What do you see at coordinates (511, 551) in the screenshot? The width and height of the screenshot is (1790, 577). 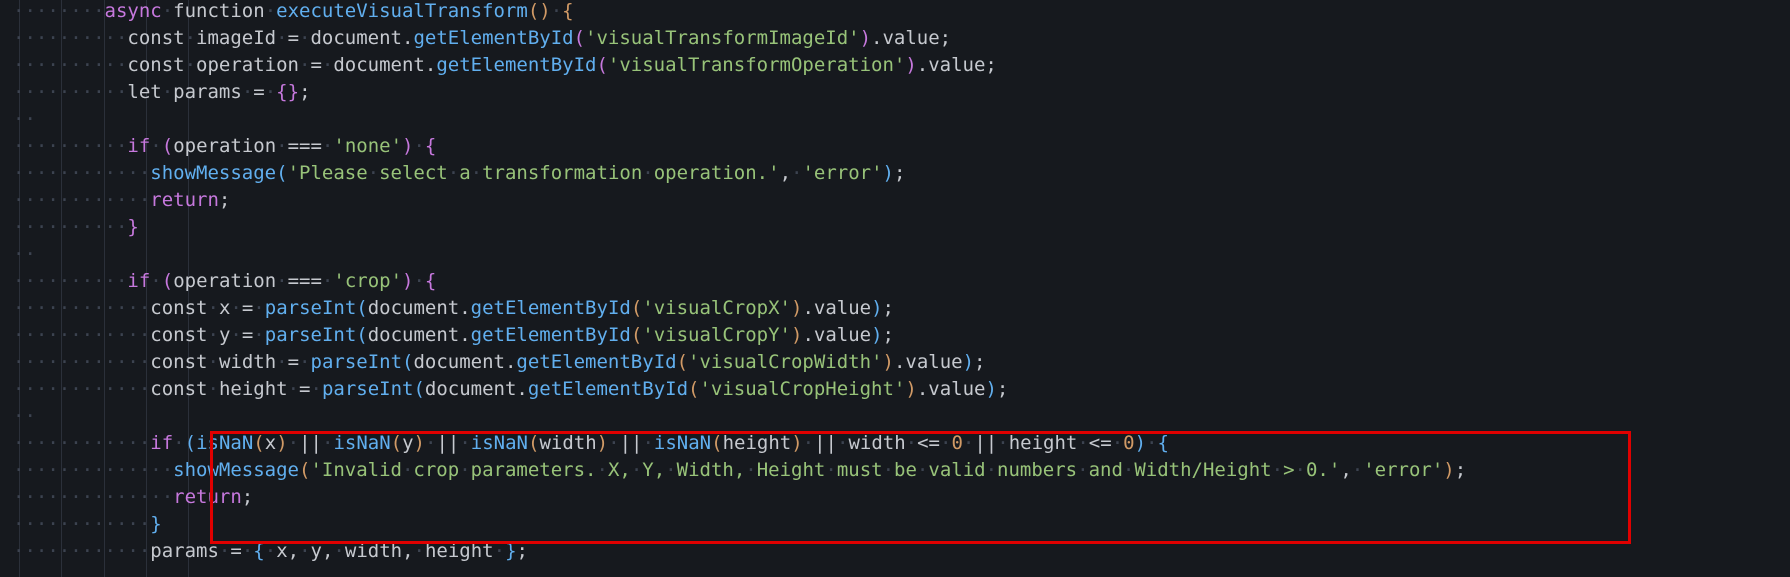 I see `code-token: }` at bounding box center [511, 551].